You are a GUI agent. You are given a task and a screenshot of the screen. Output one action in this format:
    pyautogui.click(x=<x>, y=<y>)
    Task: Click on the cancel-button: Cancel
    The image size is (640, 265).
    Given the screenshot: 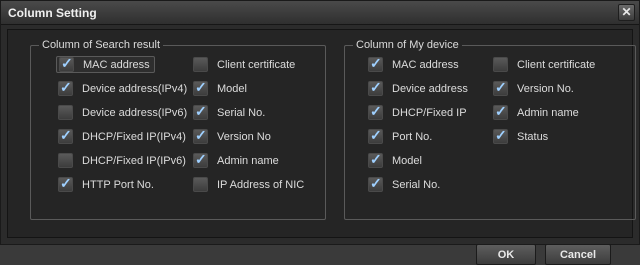 What is the action you would take?
    pyautogui.click(x=578, y=254)
    